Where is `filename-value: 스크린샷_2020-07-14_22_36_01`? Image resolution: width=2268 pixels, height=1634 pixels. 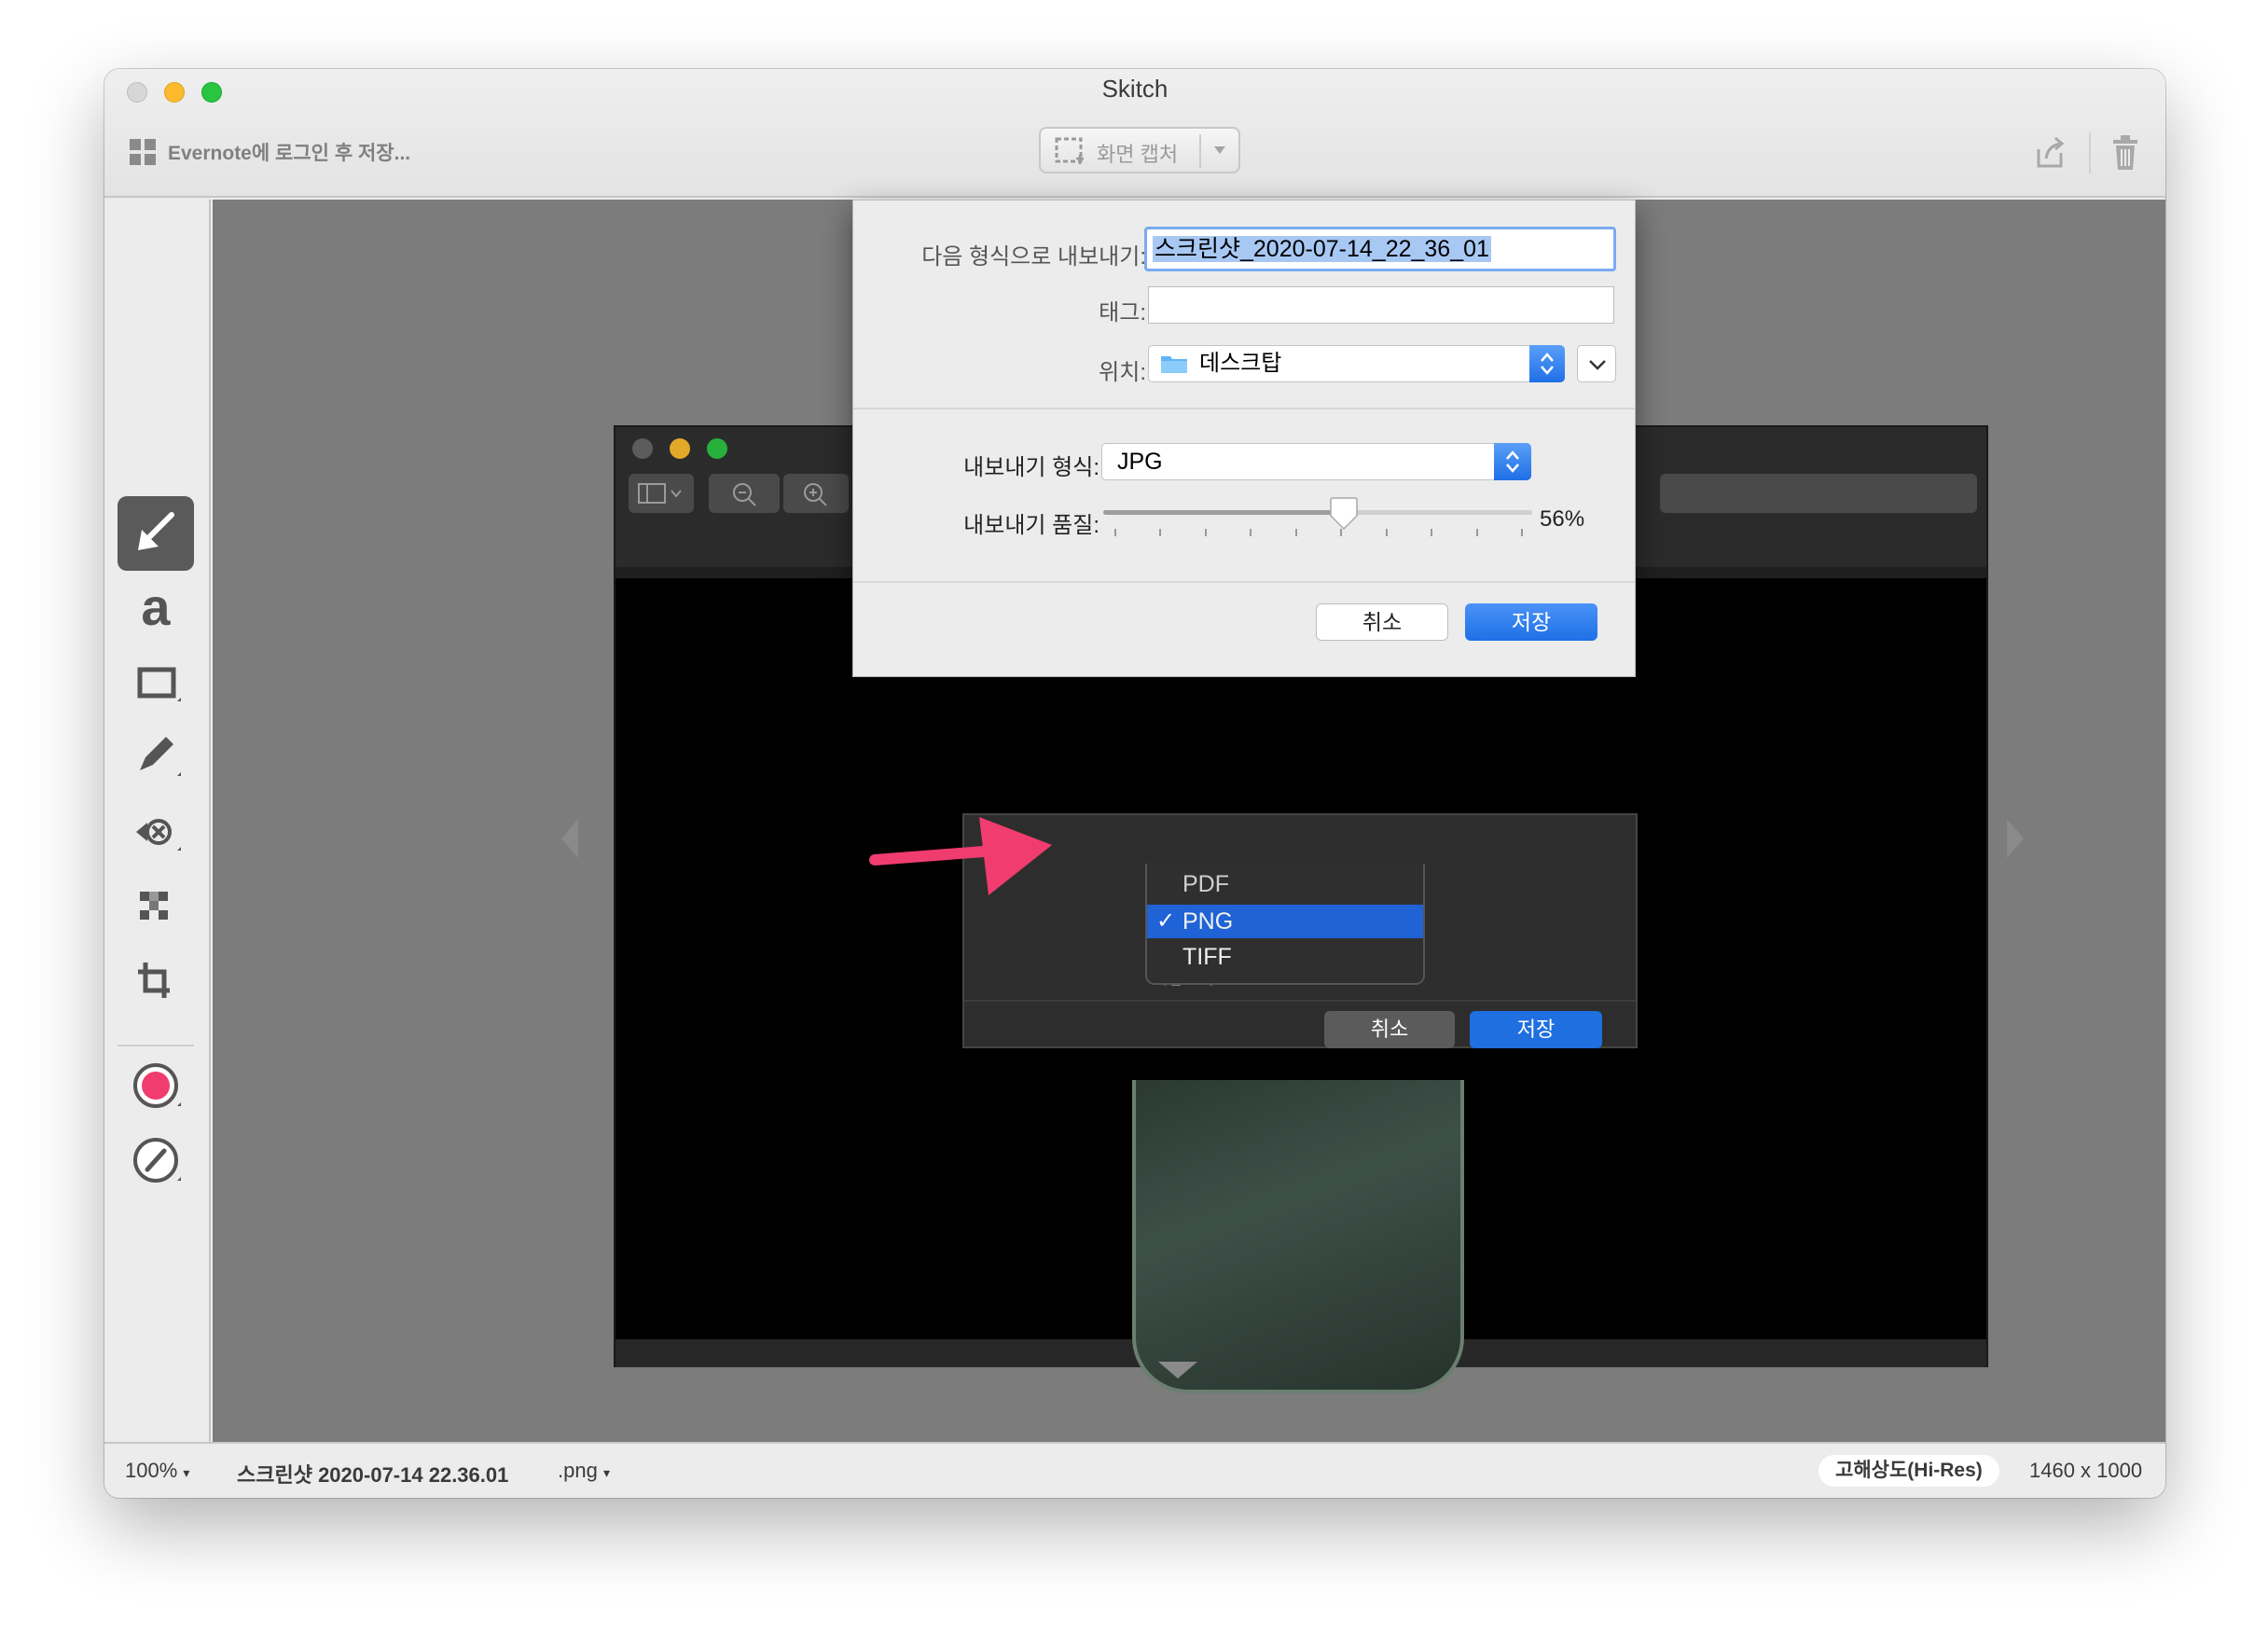
filename-value: 스크린샷_2020-07-14_22_36_01 is located at coordinates (1322, 249).